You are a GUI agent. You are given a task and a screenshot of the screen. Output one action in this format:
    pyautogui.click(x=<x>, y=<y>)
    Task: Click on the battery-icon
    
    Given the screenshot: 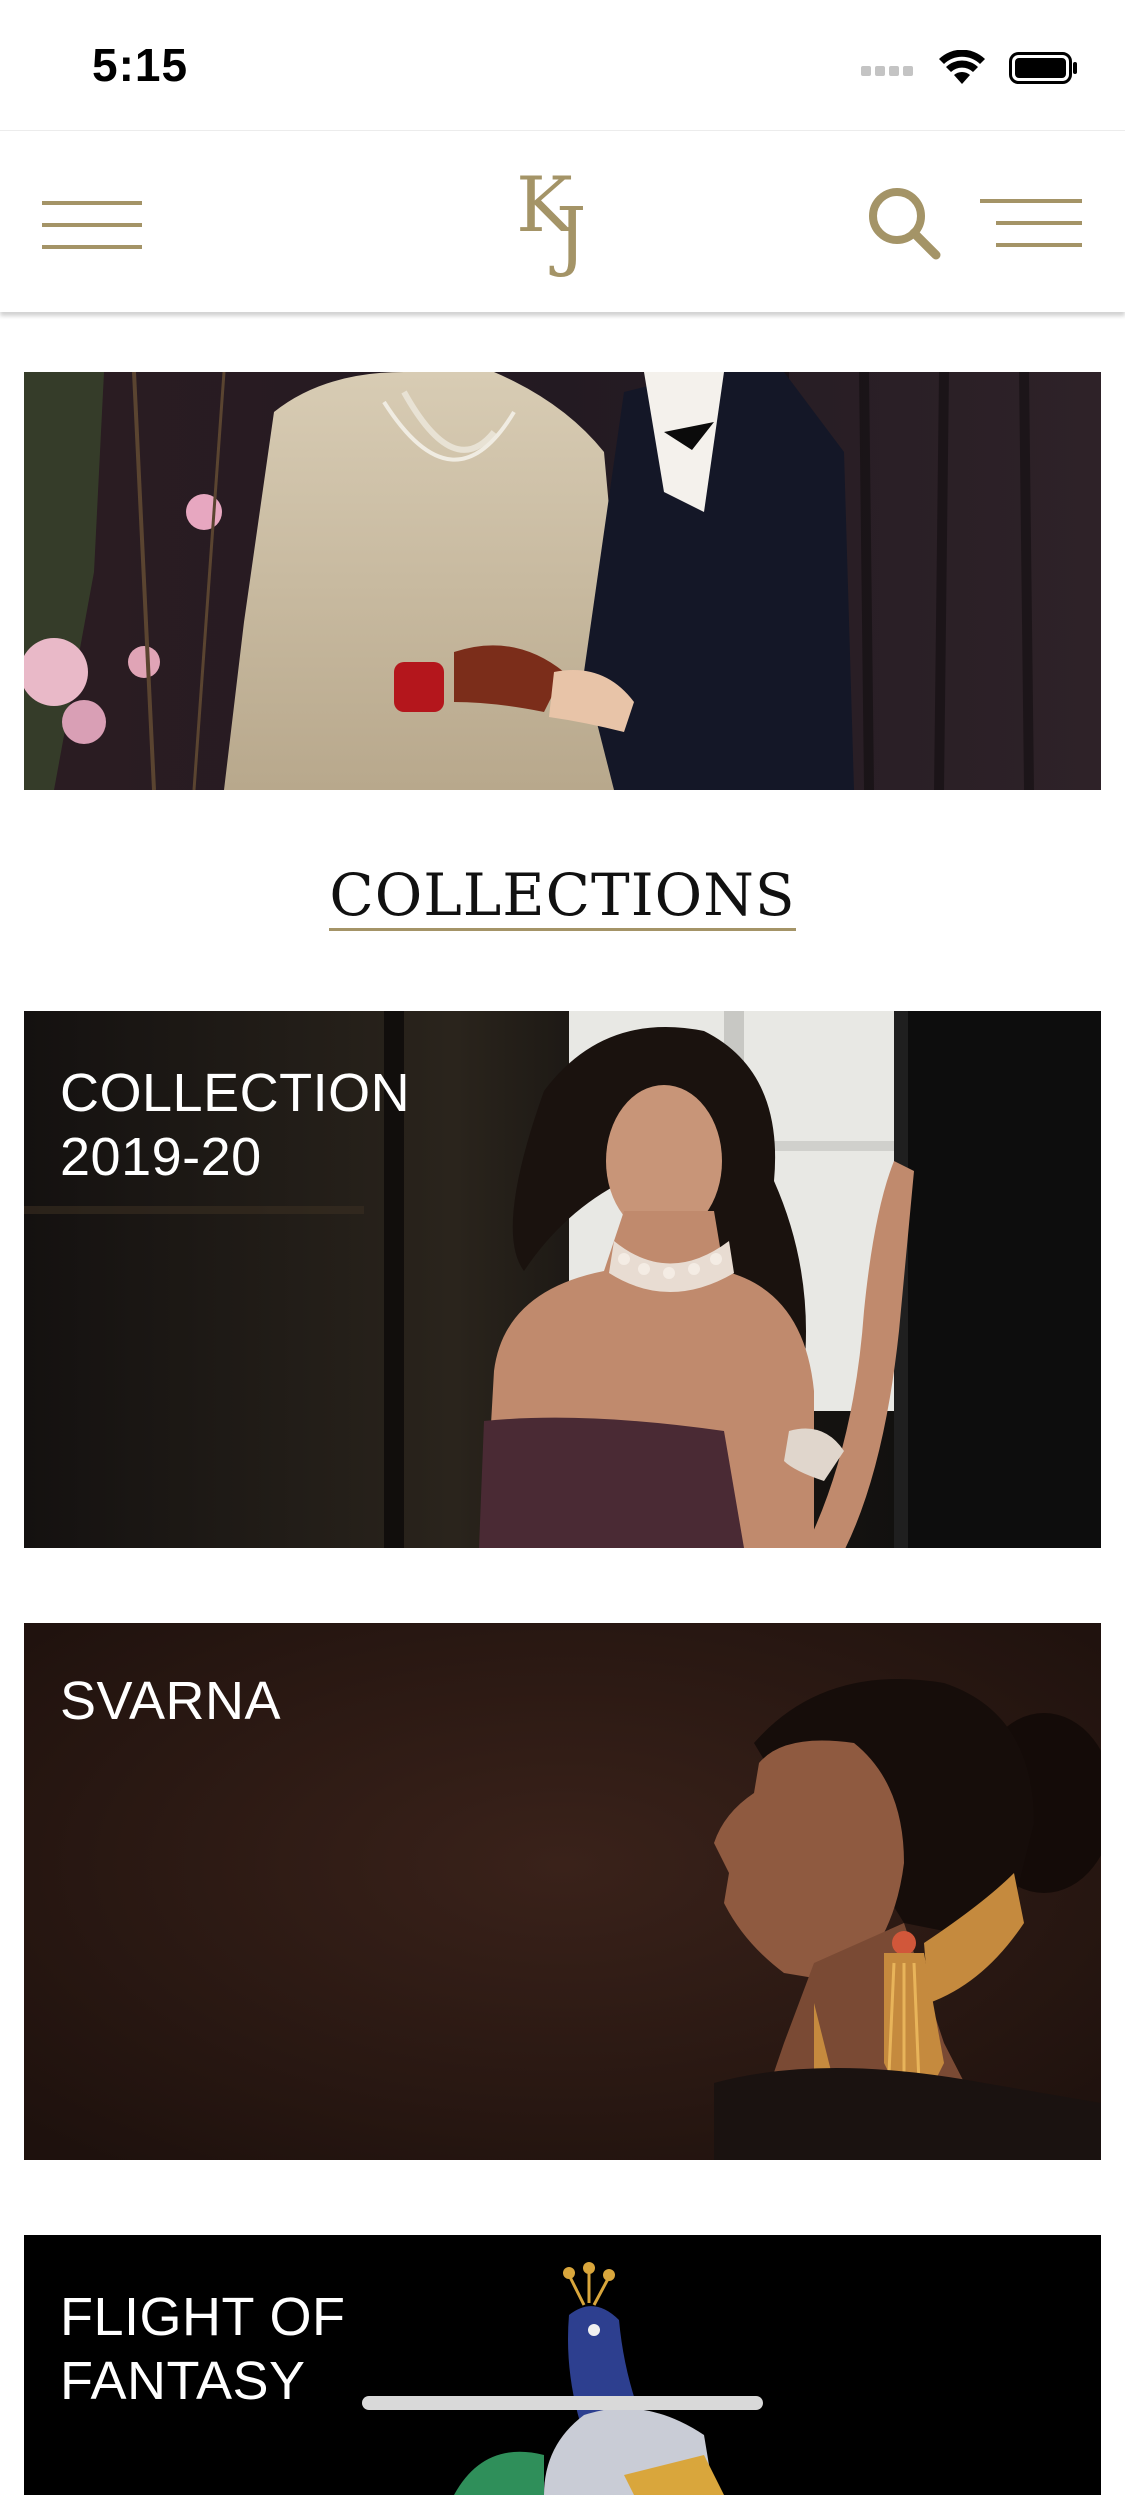 What is the action you would take?
    pyautogui.click(x=1043, y=68)
    